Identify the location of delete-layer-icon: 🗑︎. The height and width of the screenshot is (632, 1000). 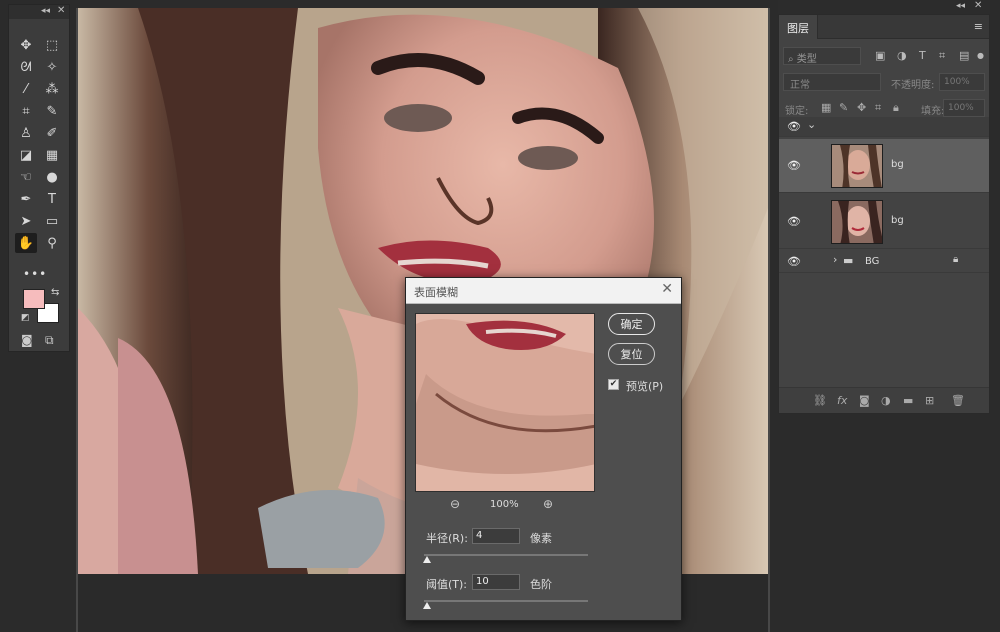
(958, 400).